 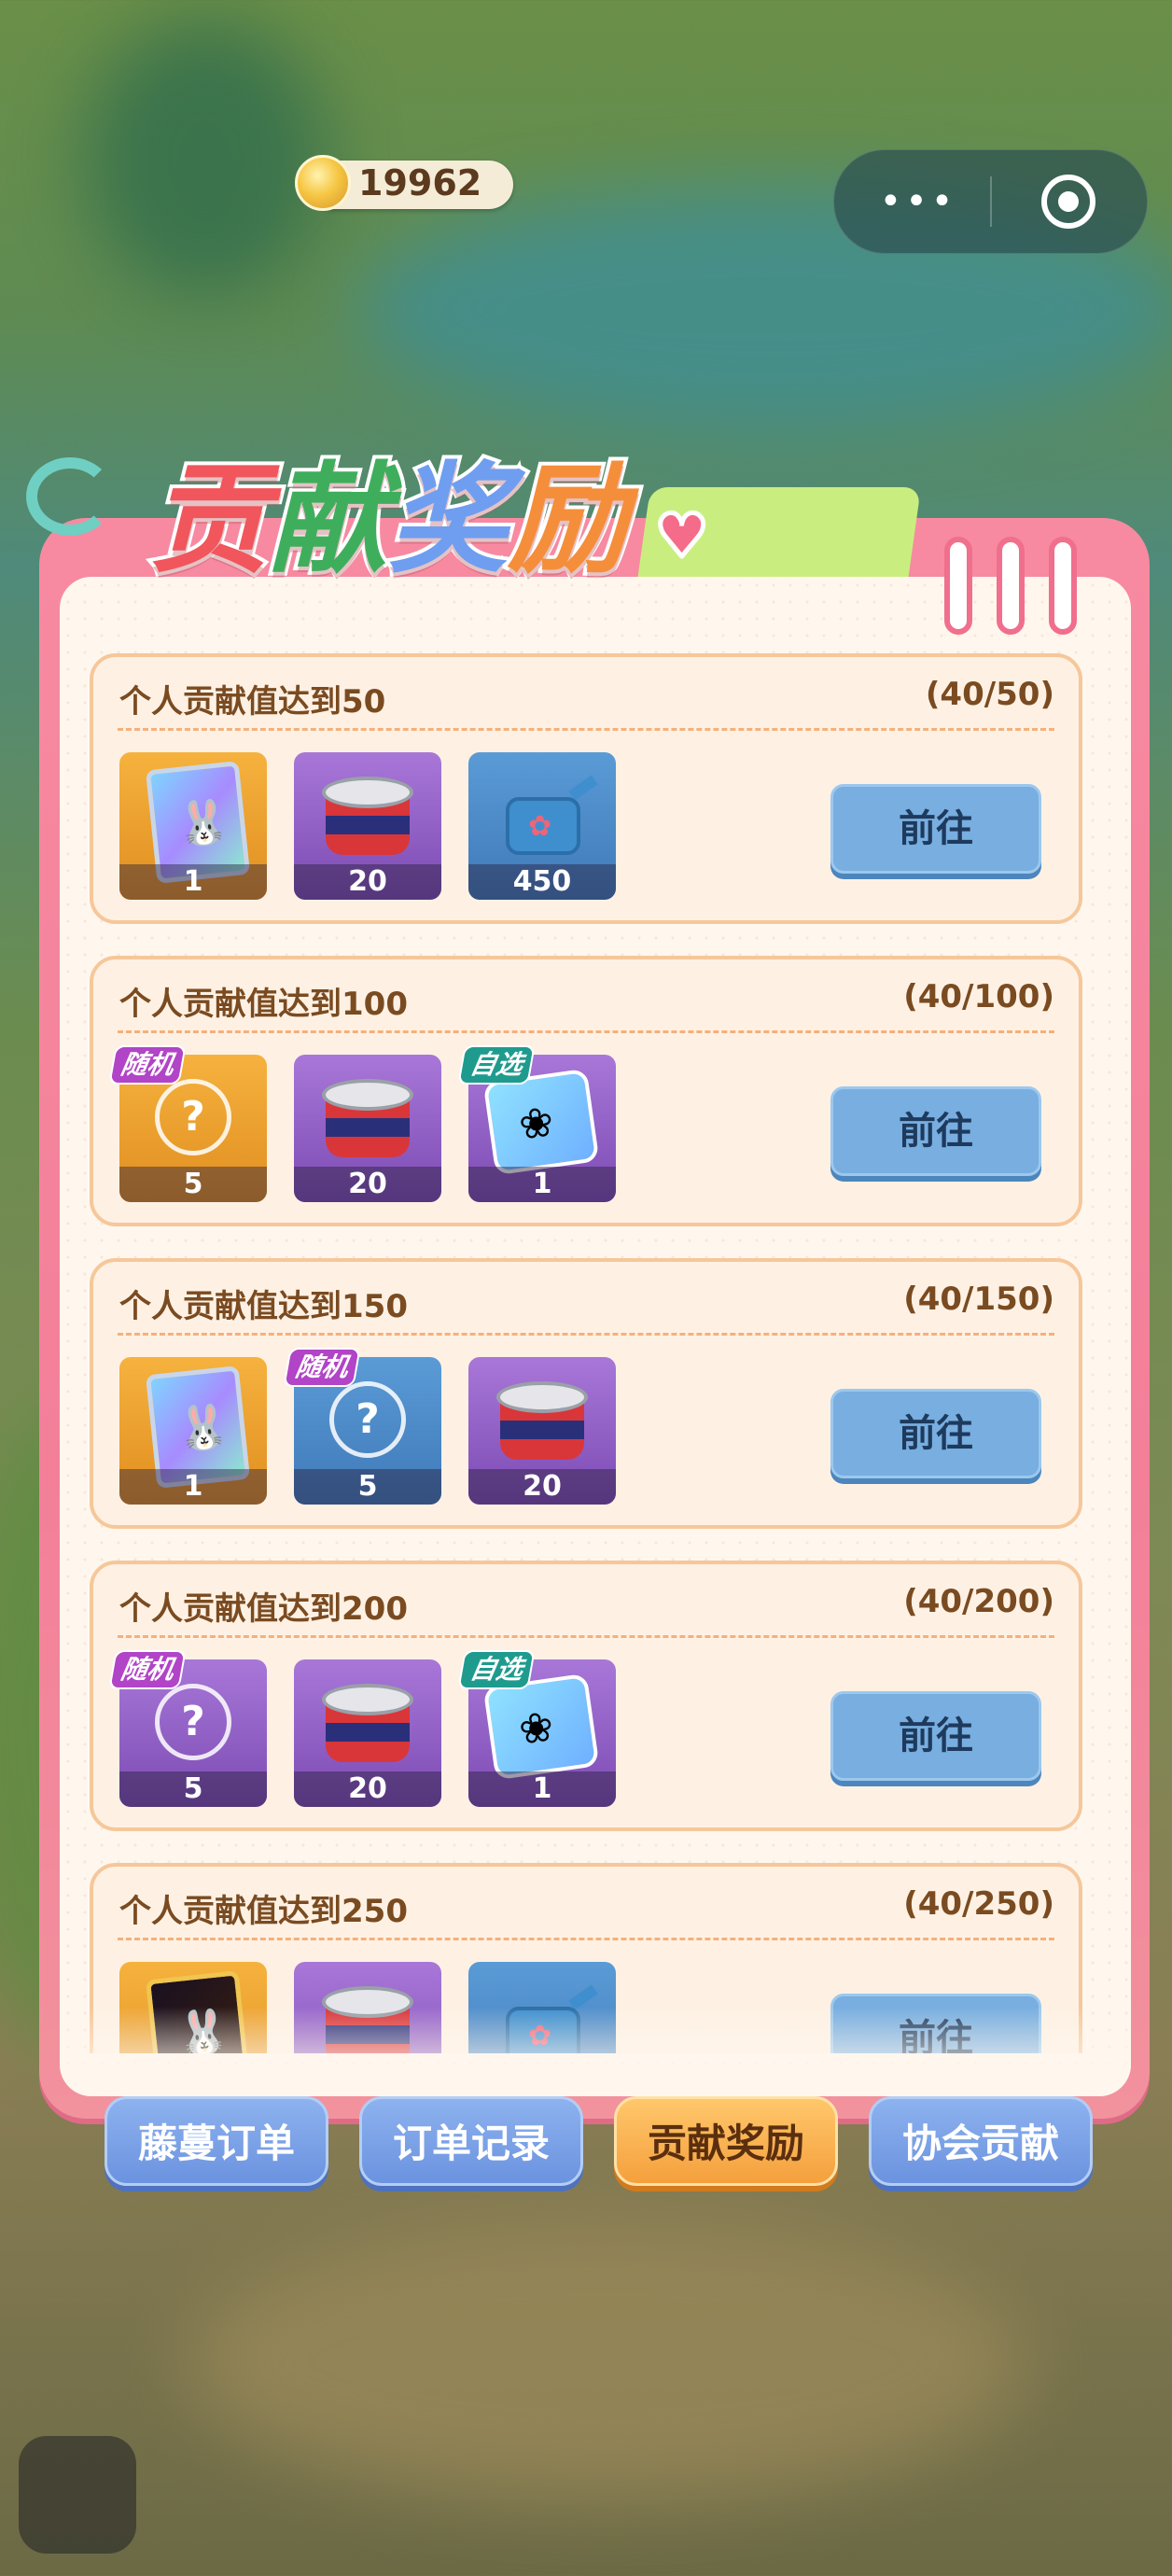 I want to click on corner-menu-button, so click(x=77, y=2495).